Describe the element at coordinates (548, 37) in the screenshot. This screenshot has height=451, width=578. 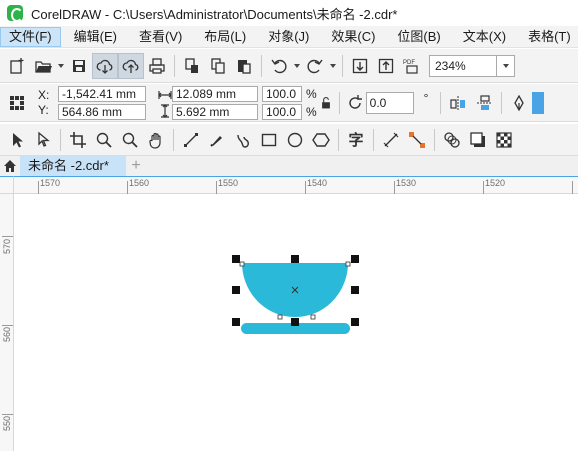
I see `menu-table: 表格(T)` at that location.